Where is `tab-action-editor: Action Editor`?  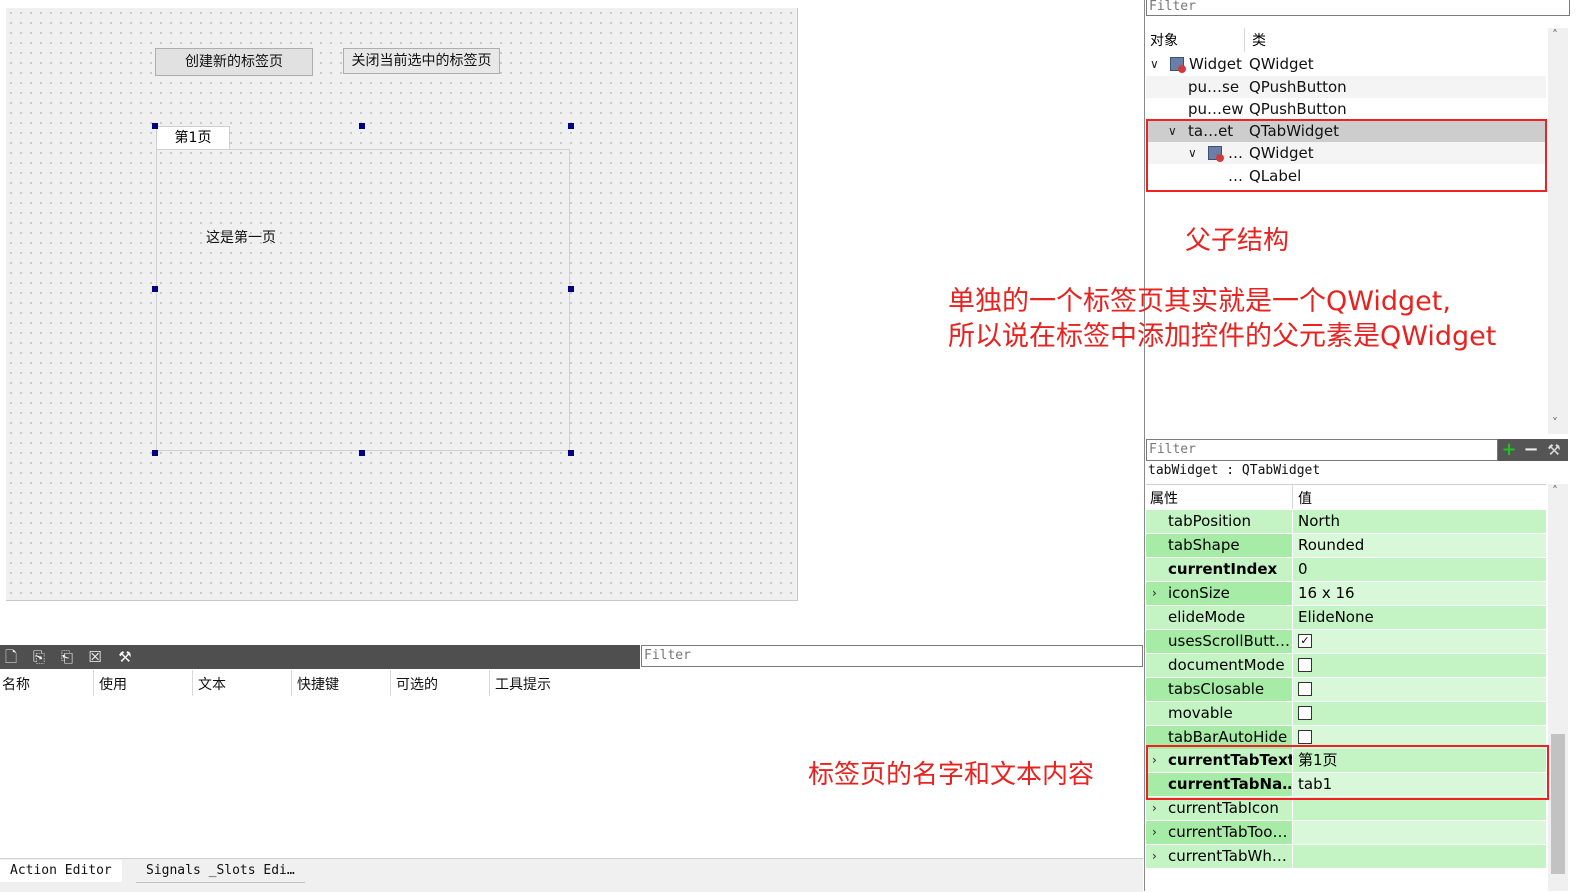 tab-action-editor: Action Editor is located at coordinates (61, 871).